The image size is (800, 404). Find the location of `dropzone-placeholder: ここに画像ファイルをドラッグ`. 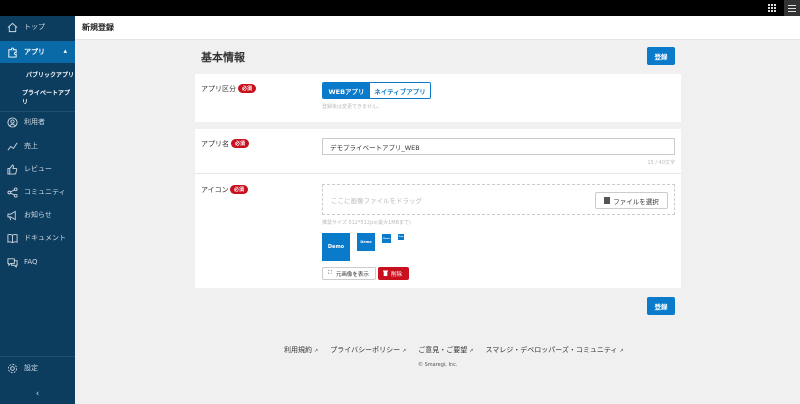

dropzone-placeholder: ここに画像ファイルをドラッグ is located at coordinates (376, 201).